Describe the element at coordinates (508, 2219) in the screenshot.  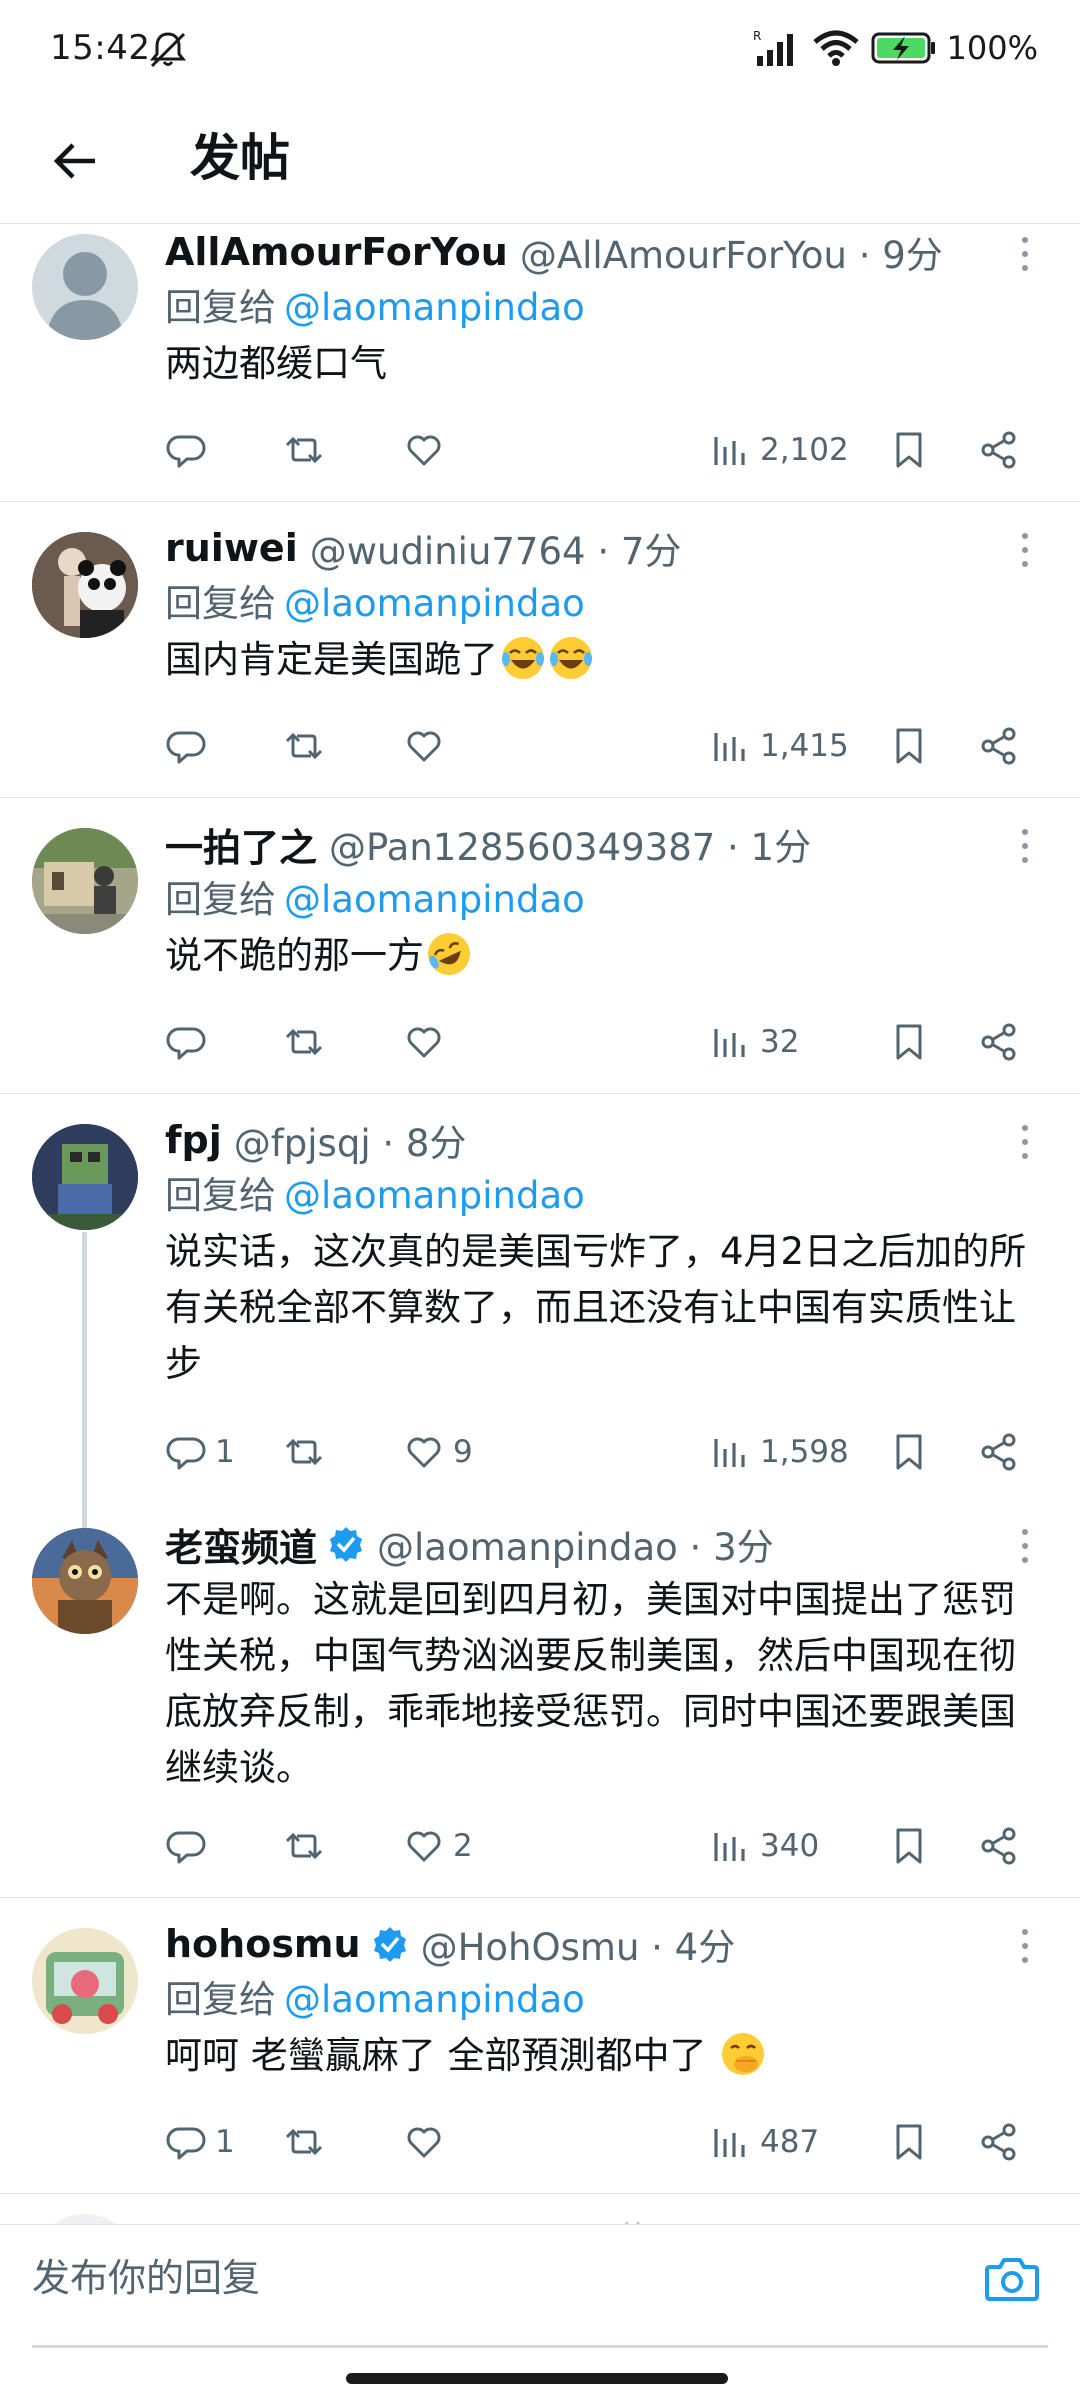
I see `author-handle: @...14923 · 1分` at that location.